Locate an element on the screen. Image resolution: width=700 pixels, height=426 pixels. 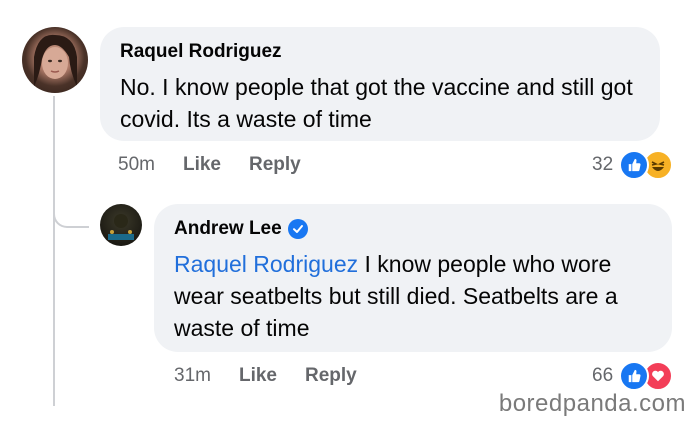
reaction-summary: 32 is located at coordinates (633, 165).